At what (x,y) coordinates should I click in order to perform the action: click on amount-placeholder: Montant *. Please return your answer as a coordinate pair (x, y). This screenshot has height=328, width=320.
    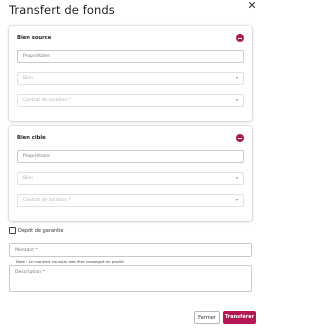
    Looking at the image, I should click on (26, 250).